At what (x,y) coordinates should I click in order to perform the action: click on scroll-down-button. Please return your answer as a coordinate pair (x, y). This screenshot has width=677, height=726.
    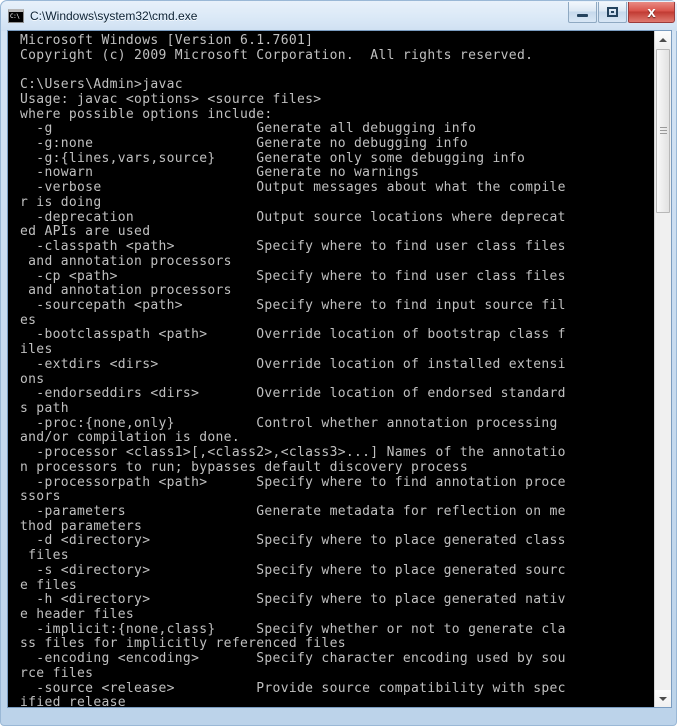
    Looking at the image, I should click on (663, 698).